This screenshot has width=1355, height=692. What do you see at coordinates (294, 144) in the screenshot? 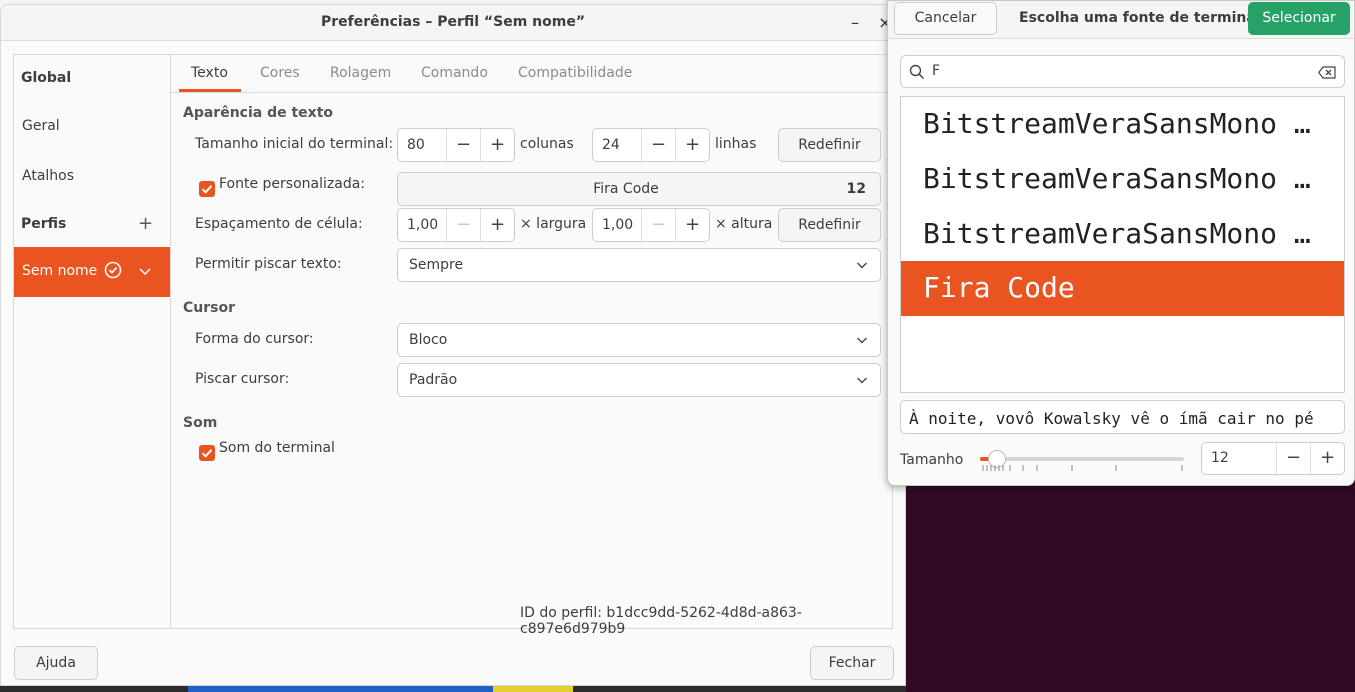
I see `initial-size-label: Tamanho inicial do terminal:` at bounding box center [294, 144].